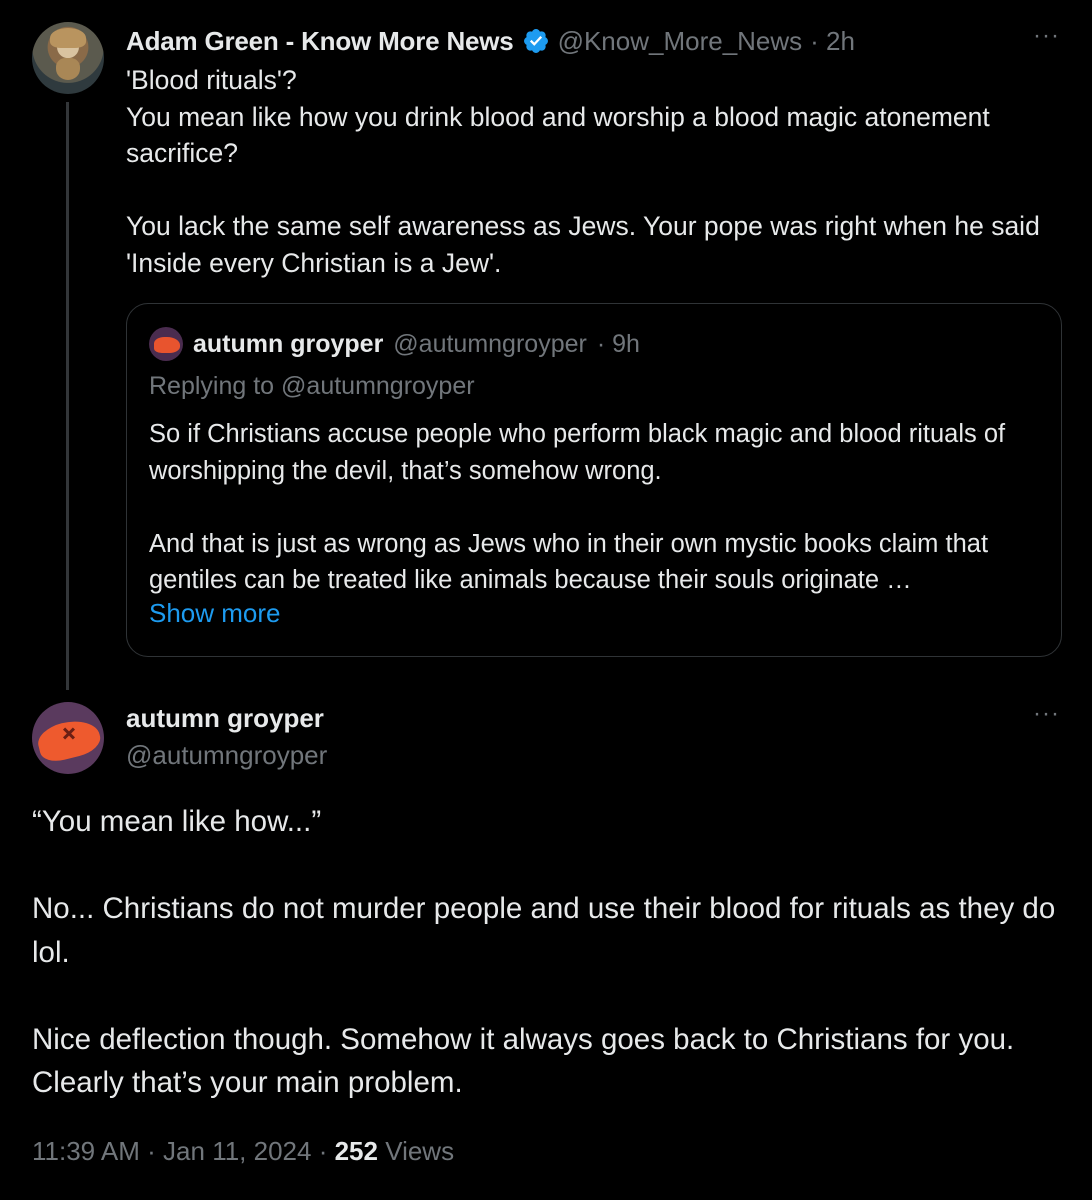 The height and width of the screenshot is (1200, 1092). I want to click on avatar-beard, so click(68, 69).